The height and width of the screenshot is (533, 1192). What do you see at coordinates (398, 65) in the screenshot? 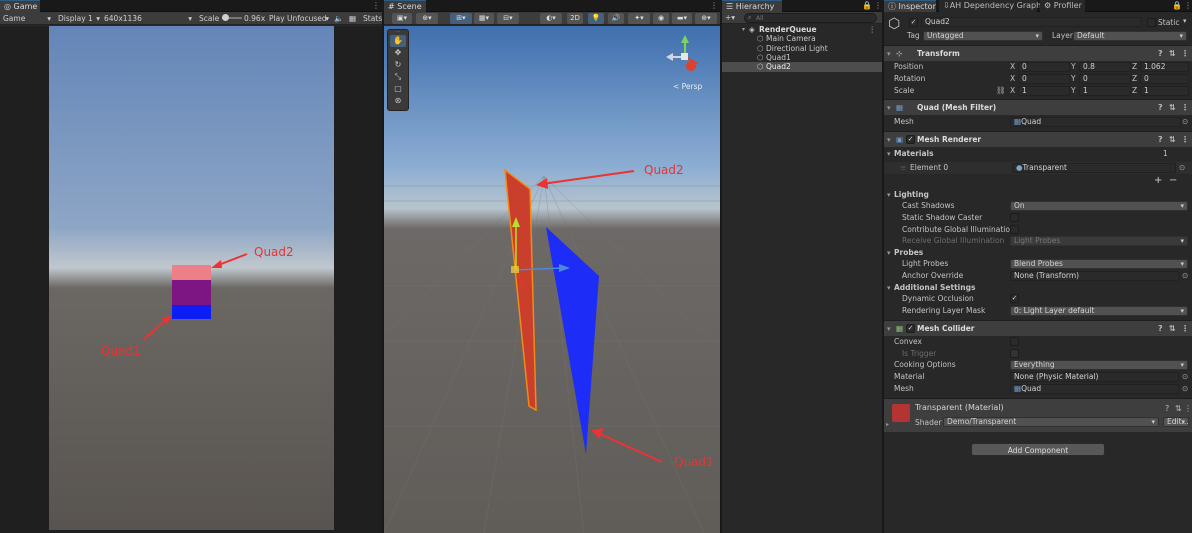
I see `rotate-tool-icon: ↻` at bounding box center [398, 65].